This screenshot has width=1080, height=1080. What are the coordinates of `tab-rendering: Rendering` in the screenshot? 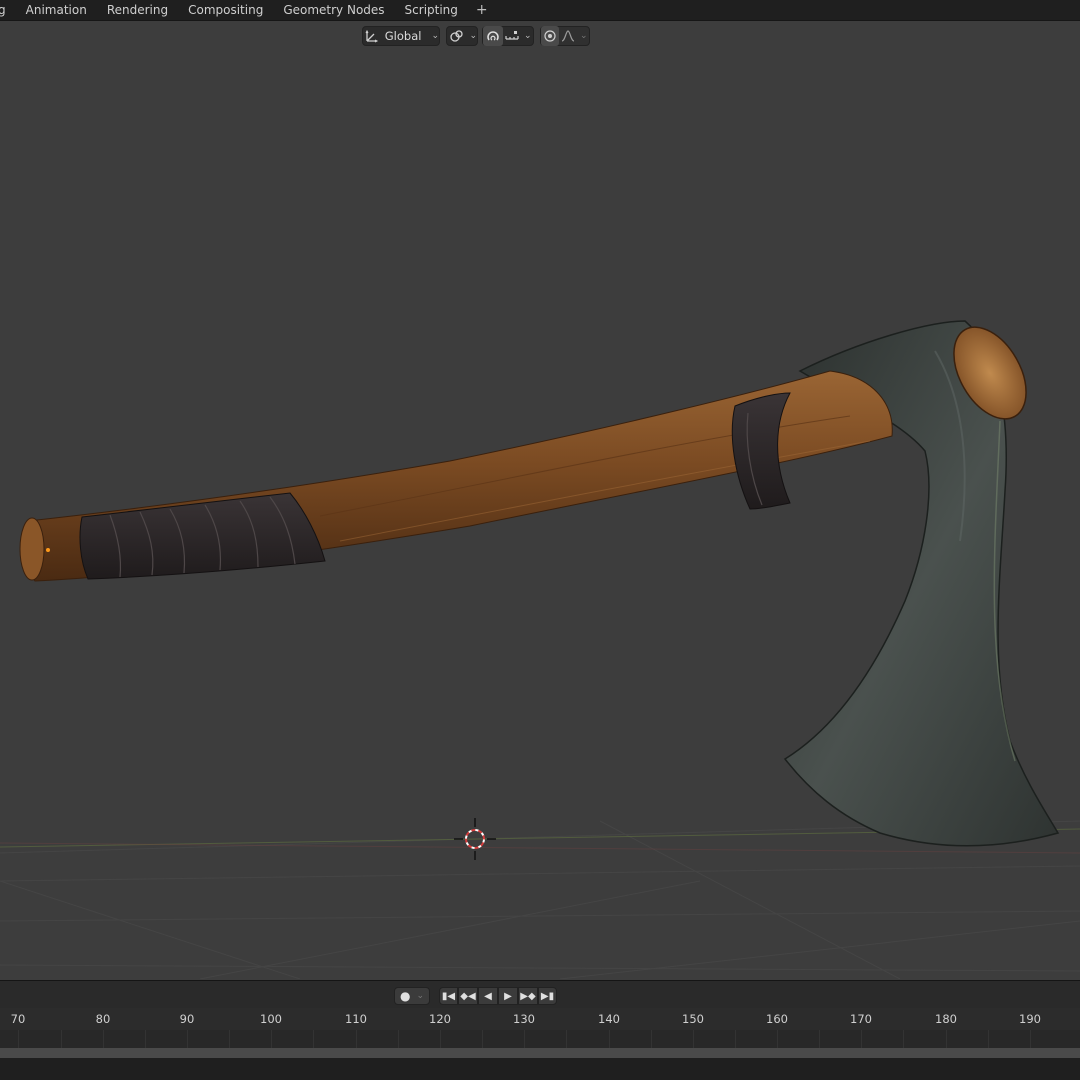 It's located at (137, 10).